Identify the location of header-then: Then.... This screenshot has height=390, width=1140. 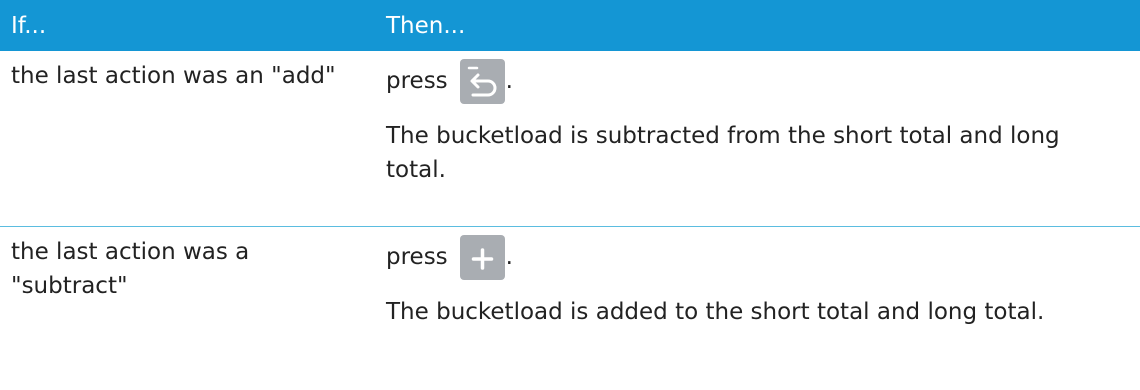
(426, 25).